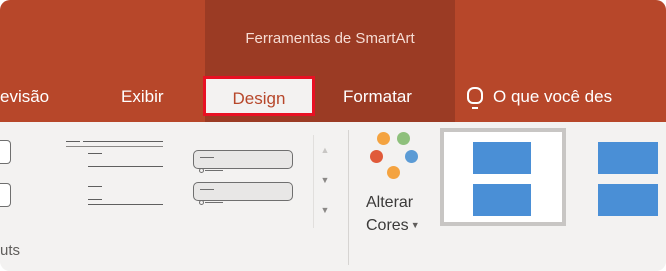 The width and height of the screenshot is (666, 271). What do you see at coordinates (348, 197) in the screenshot?
I see `group-divider` at bounding box center [348, 197].